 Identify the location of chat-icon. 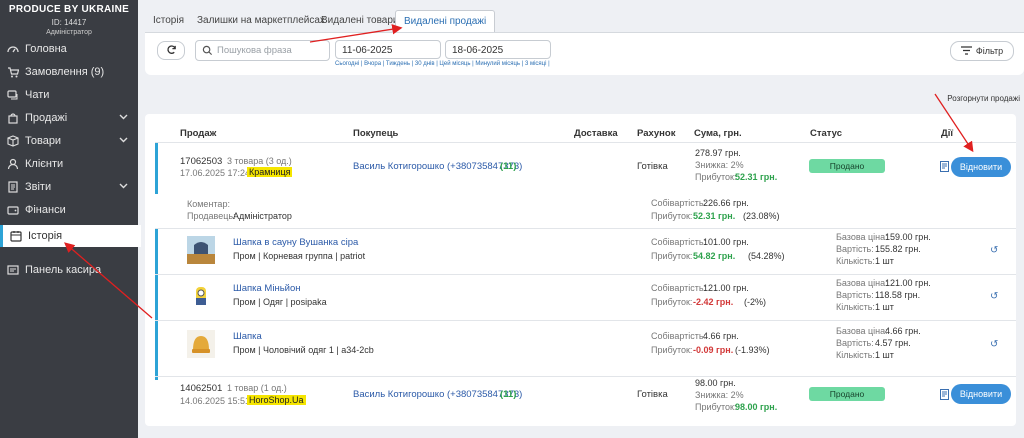
(13, 95).